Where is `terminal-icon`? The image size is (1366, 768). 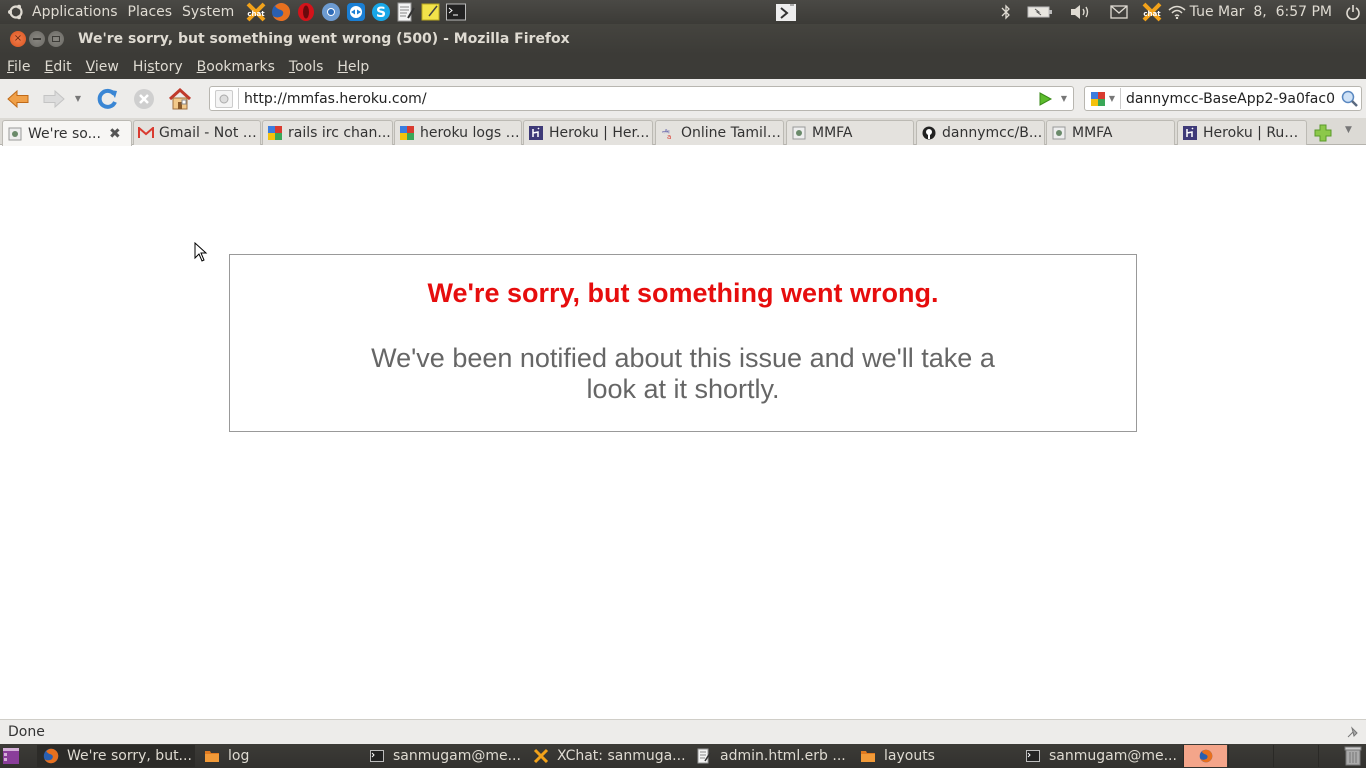 terminal-icon is located at coordinates (456, 12).